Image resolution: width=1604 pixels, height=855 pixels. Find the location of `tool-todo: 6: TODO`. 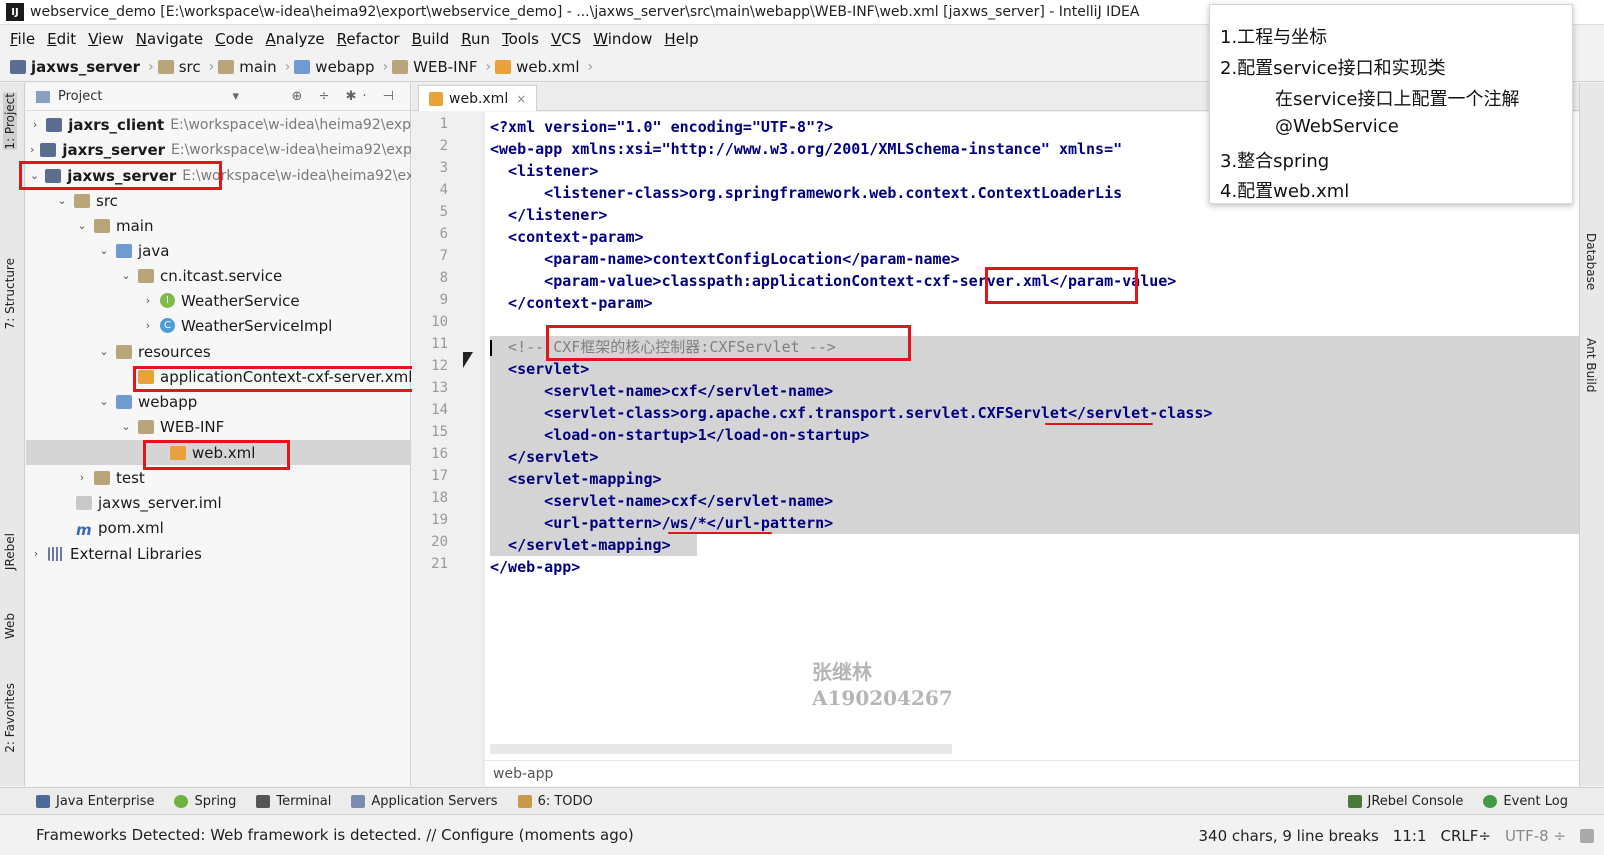

tool-todo: 6: TODO is located at coordinates (555, 801).